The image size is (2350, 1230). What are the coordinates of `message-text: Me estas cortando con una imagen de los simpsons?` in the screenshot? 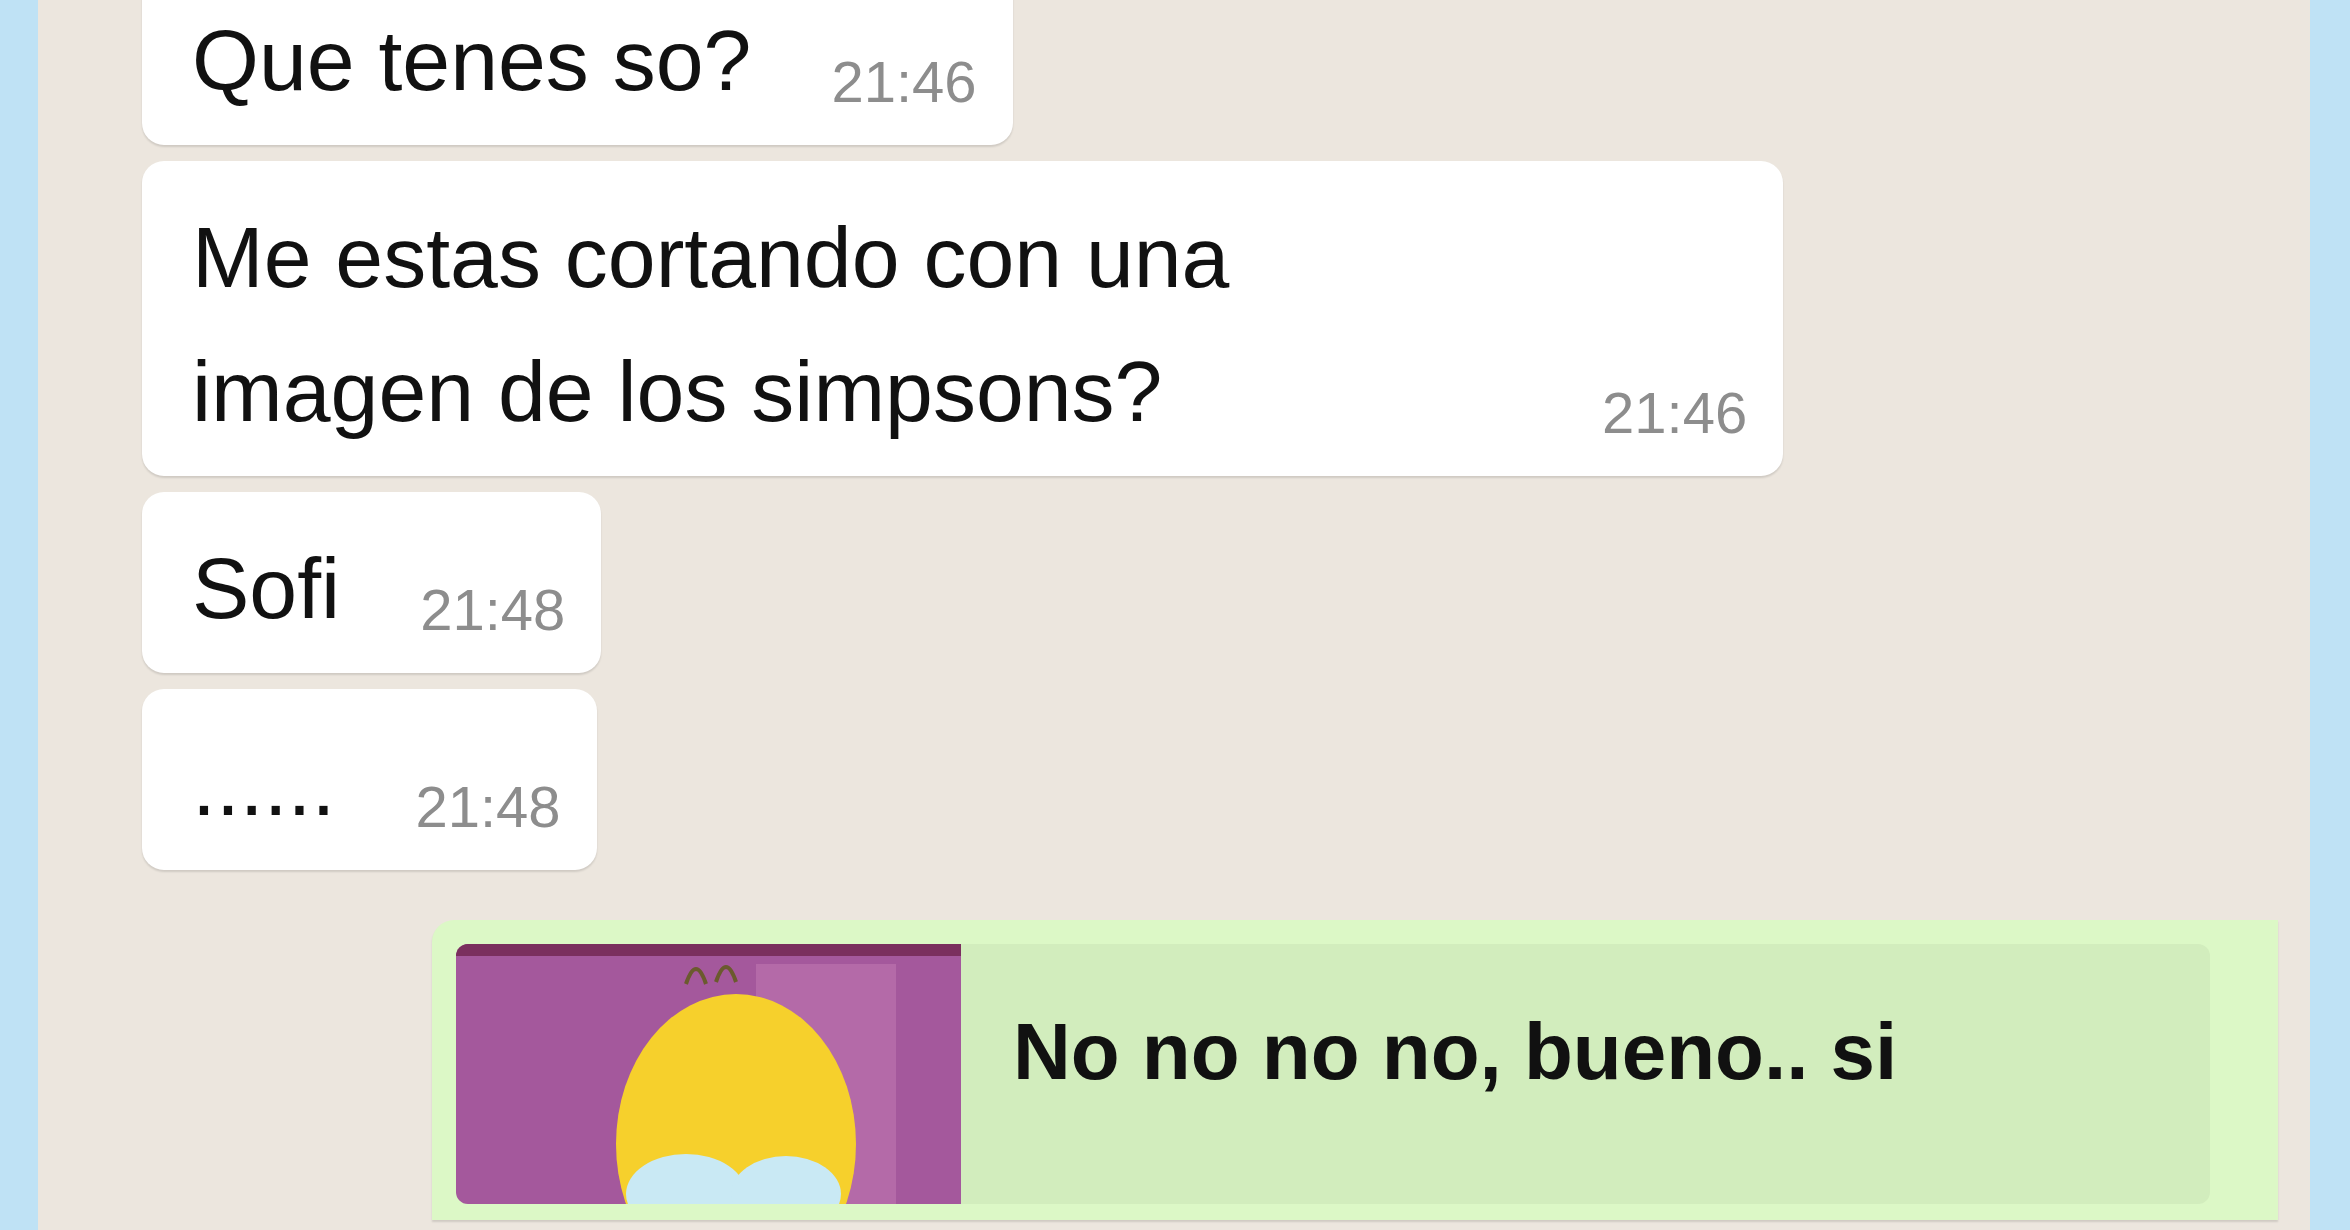 It's located at (711, 324).